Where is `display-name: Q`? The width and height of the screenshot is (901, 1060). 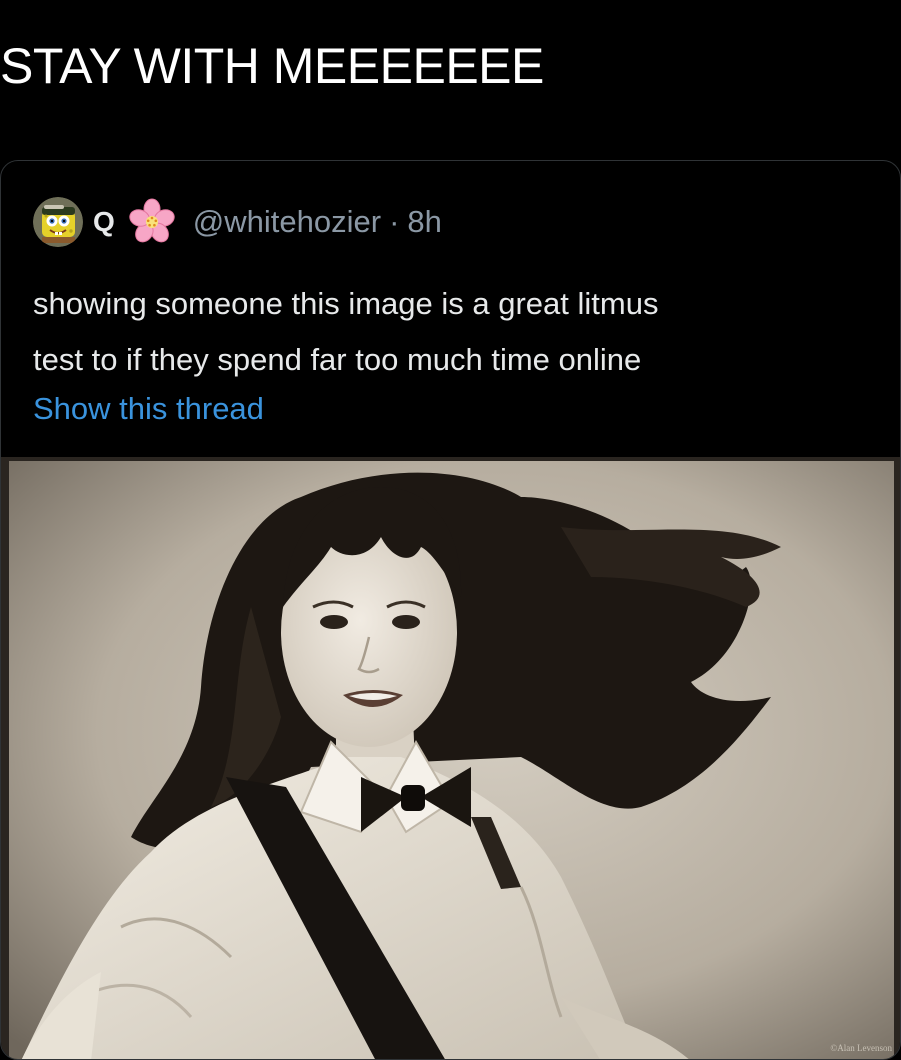 display-name: Q is located at coordinates (104, 222).